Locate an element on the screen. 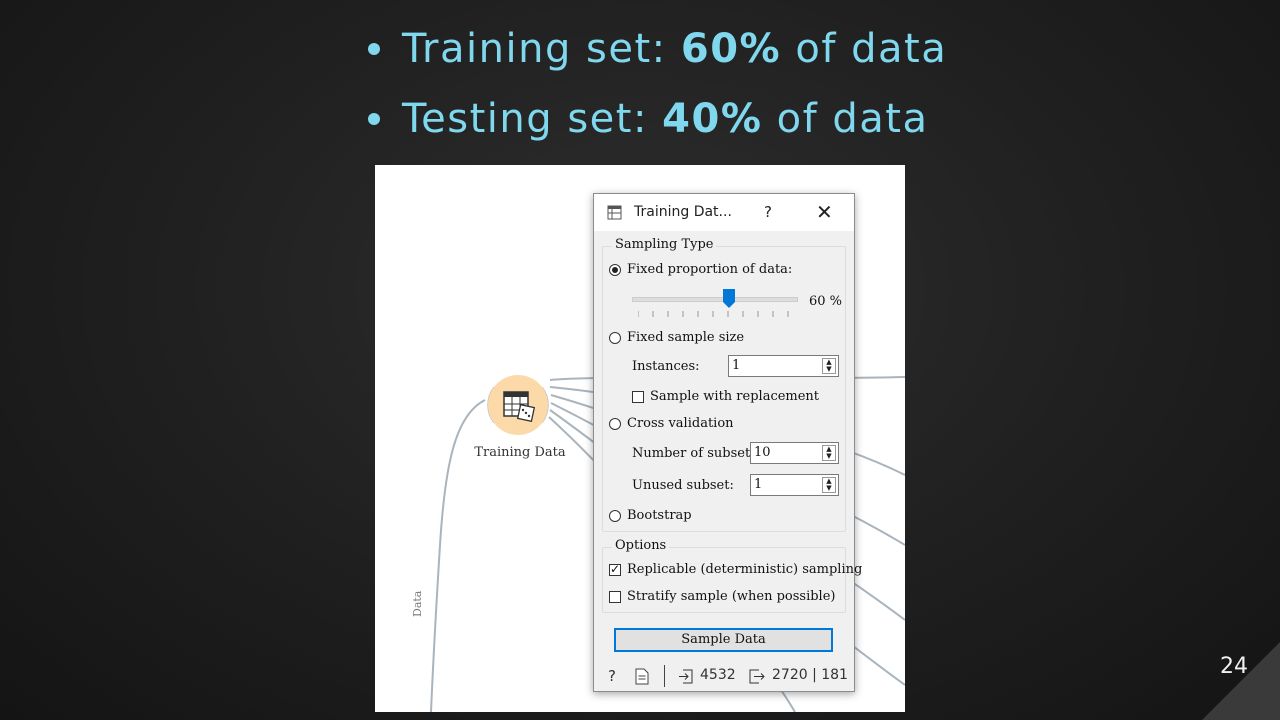 The height and width of the screenshot is (720, 1280). subsets-label: Number of subsets: is located at coordinates (697, 453).